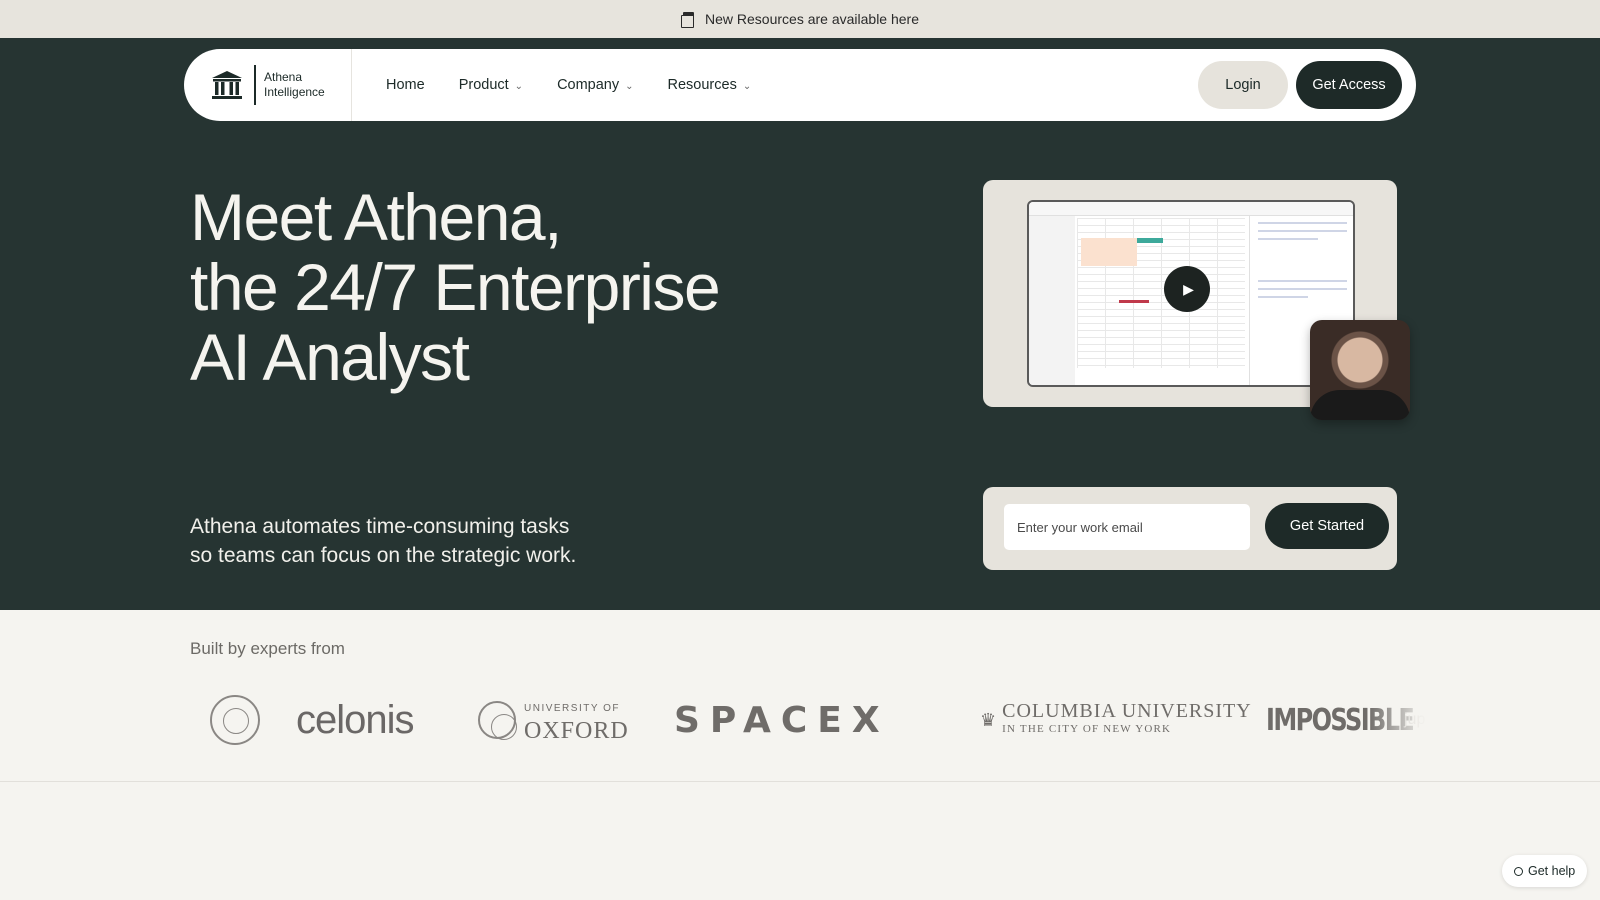  What do you see at coordinates (782, 720) in the screenshot?
I see `spacex-logo: SPACEX` at bounding box center [782, 720].